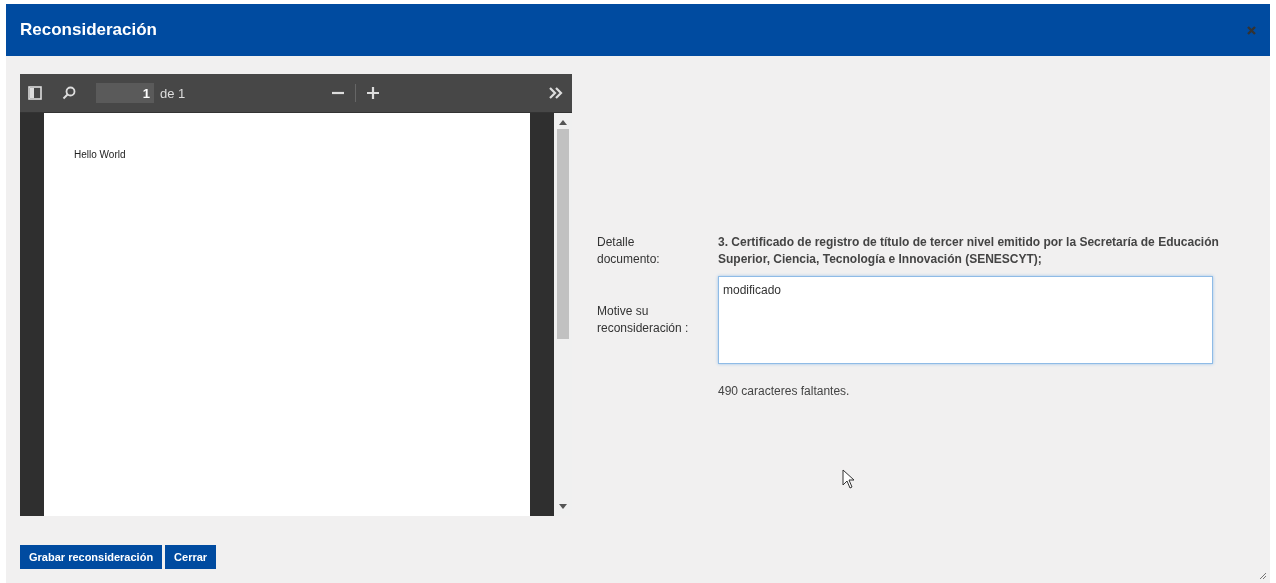  I want to click on search-icon, so click(69, 93).